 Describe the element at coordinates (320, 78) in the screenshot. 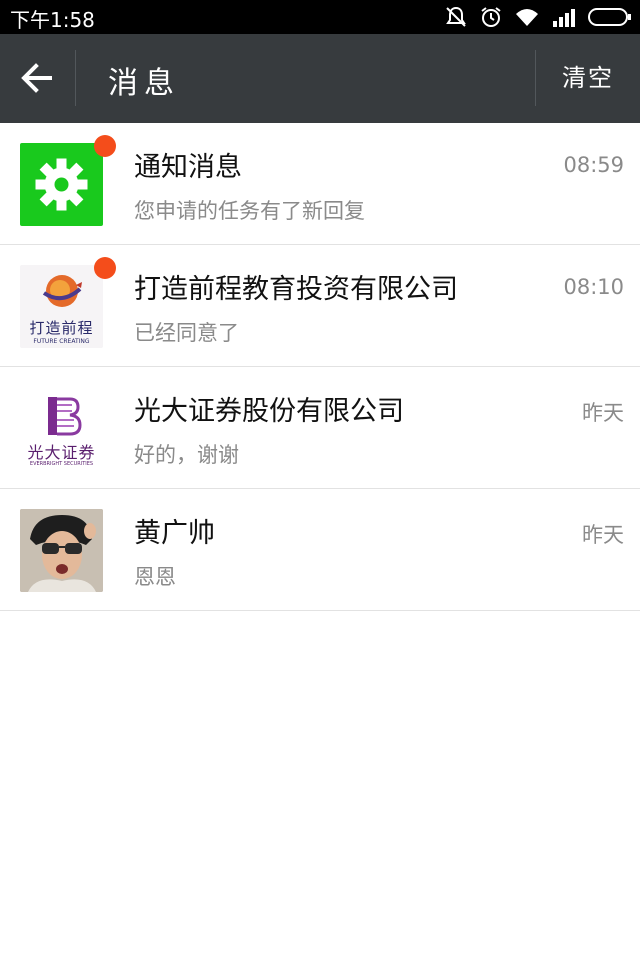

I see `header-bar: 消息 清空` at that location.